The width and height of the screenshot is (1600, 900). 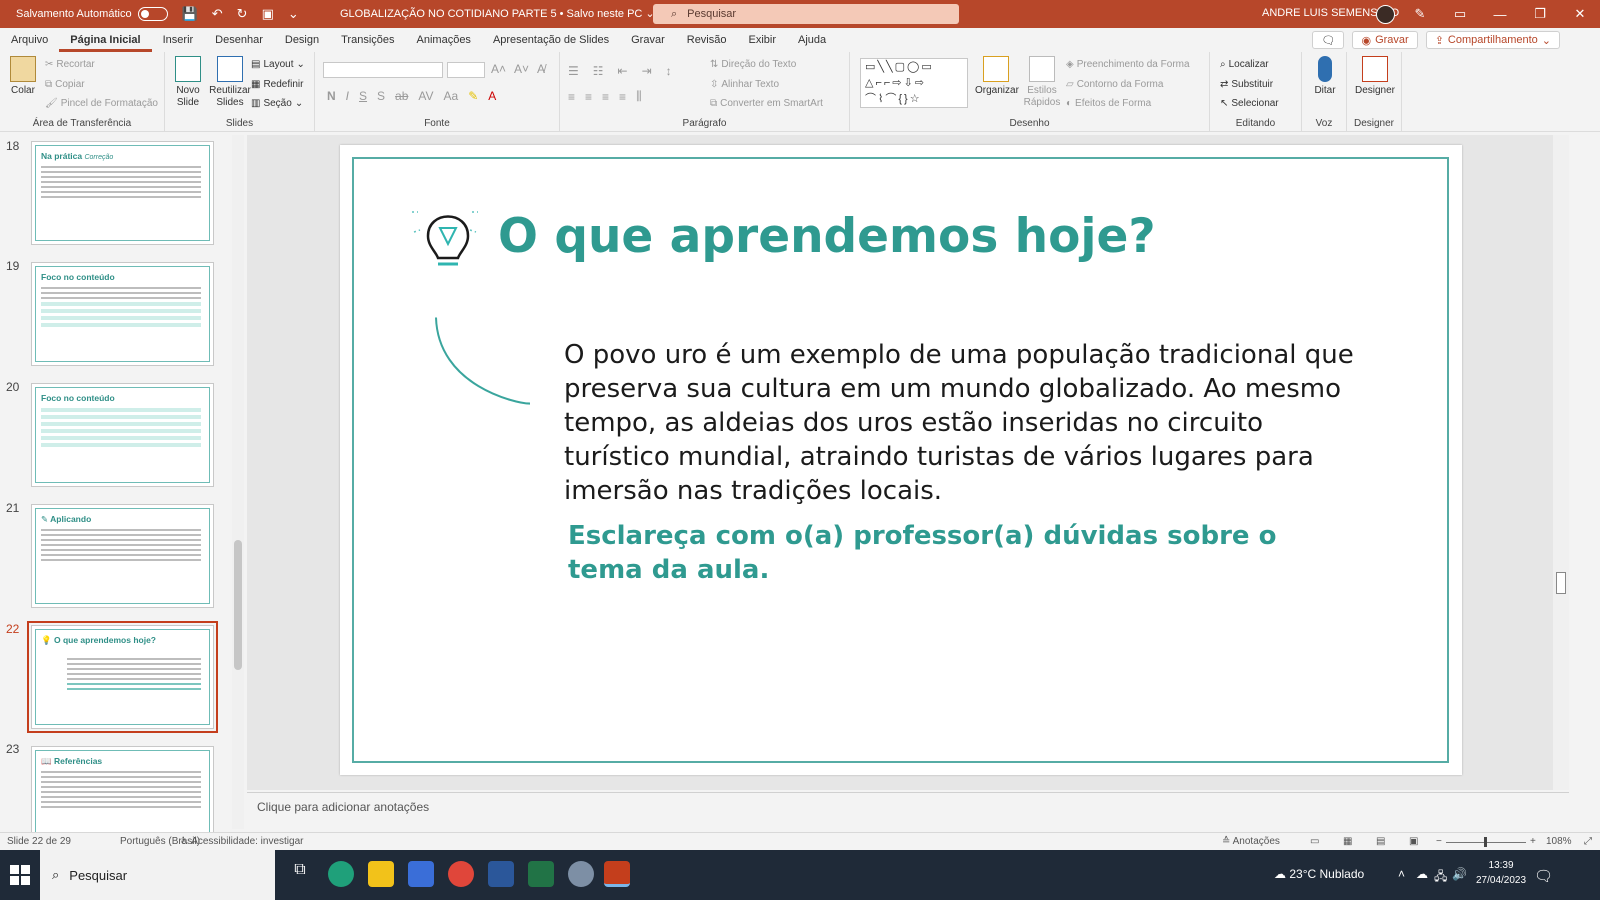 What do you see at coordinates (806, 14) in the screenshot?
I see `search-box: ⌕ Pesquisar` at bounding box center [806, 14].